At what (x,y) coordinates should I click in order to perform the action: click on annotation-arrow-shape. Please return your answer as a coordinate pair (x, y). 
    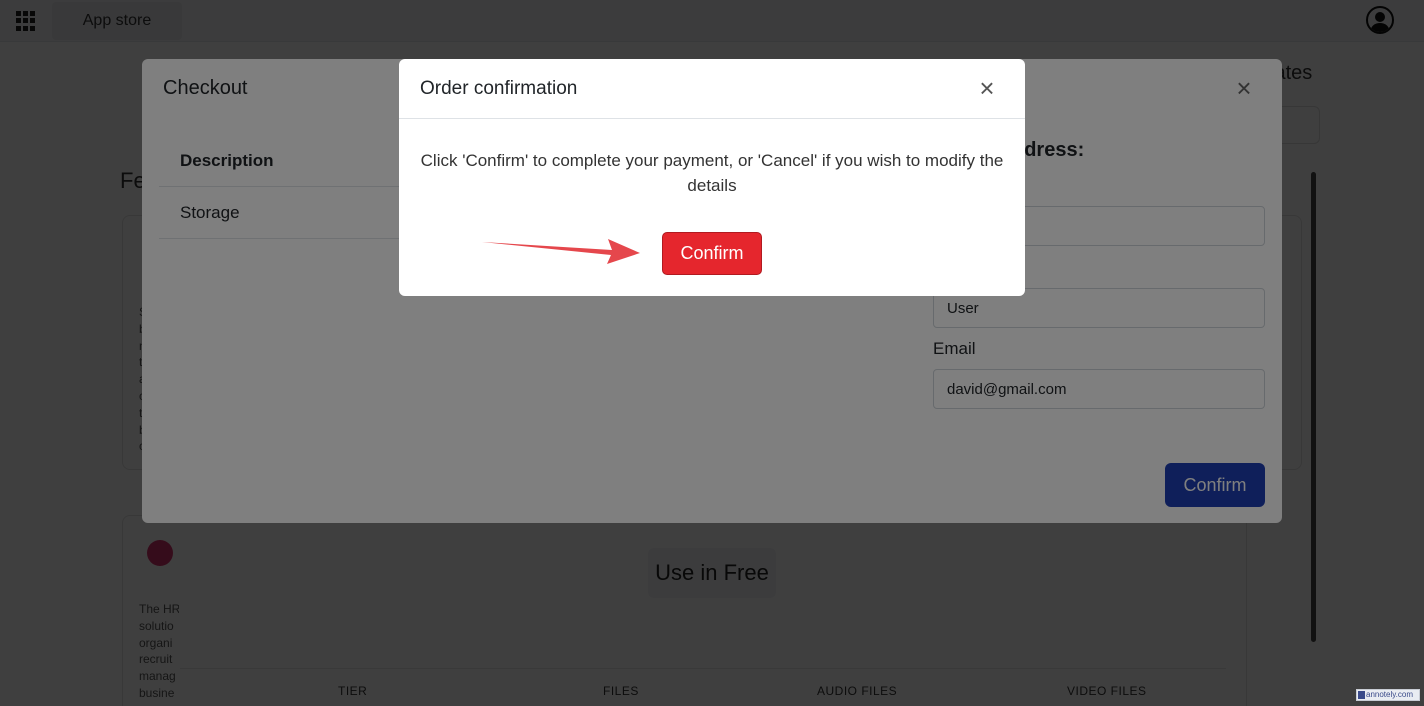
    Looking at the image, I should click on (561, 251).